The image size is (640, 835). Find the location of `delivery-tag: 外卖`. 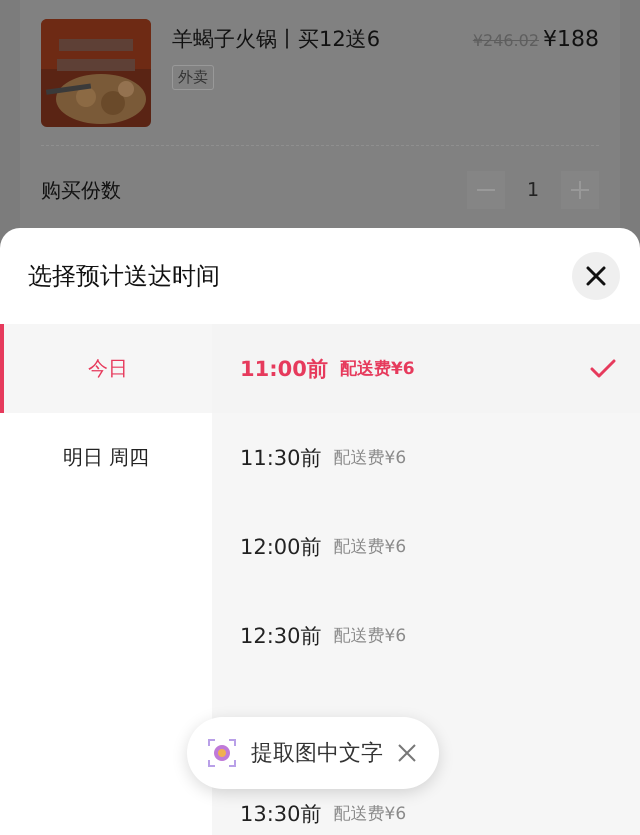

delivery-tag: 外卖 is located at coordinates (193, 77).